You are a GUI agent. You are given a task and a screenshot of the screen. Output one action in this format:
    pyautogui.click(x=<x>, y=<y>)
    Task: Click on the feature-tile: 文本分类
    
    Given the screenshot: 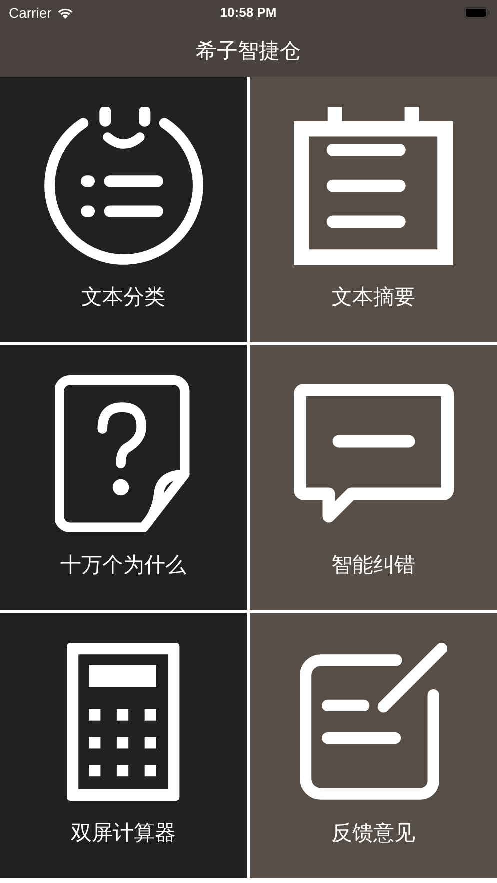 What is the action you would take?
    pyautogui.click(x=123, y=209)
    